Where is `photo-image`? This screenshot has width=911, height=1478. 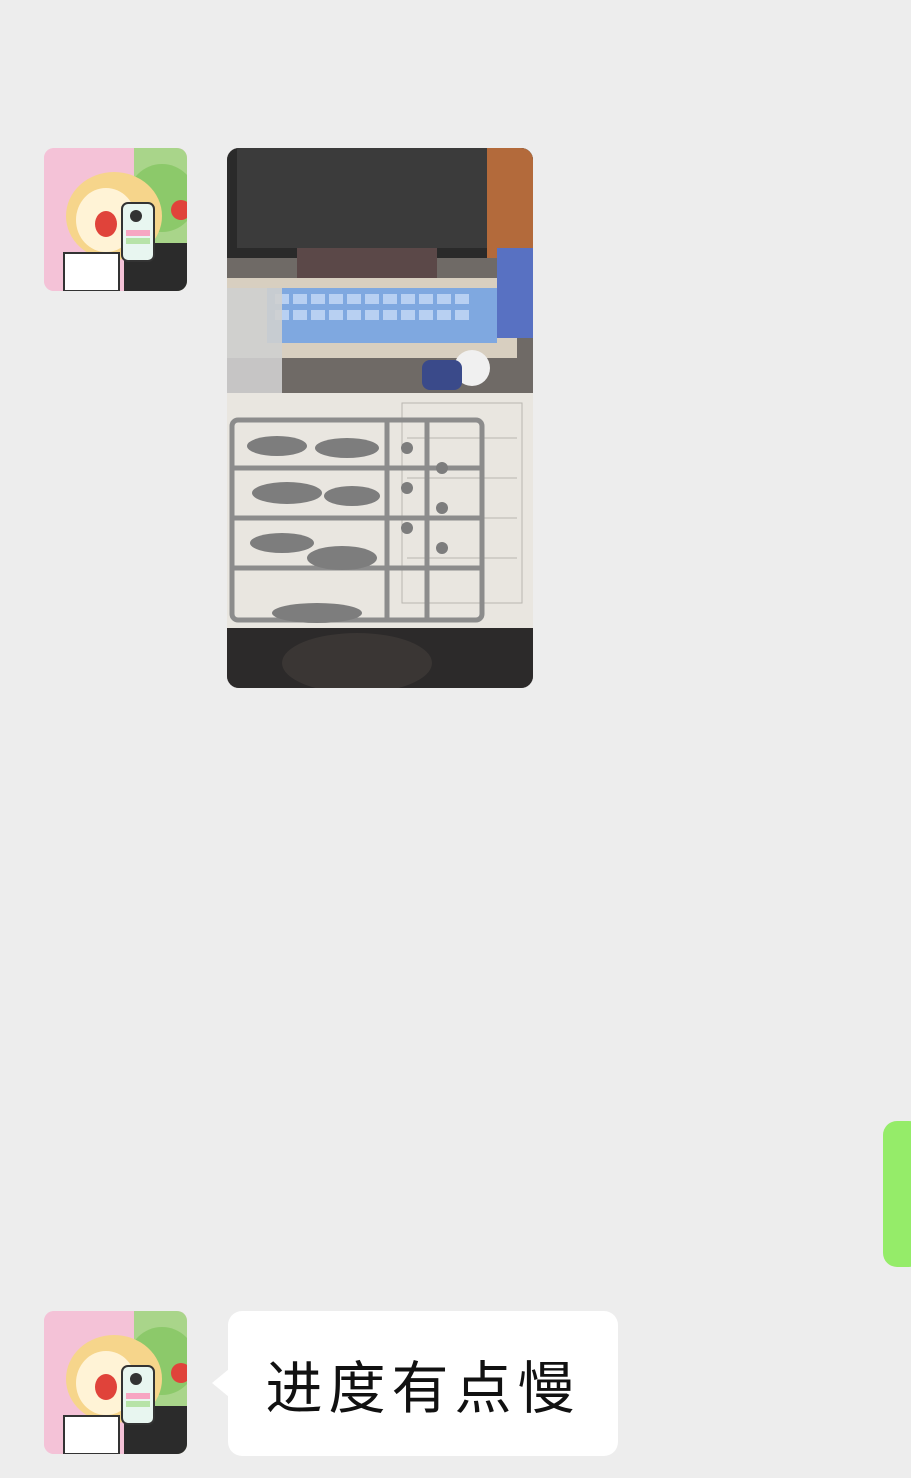
photo-image is located at coordinates (380, 418).